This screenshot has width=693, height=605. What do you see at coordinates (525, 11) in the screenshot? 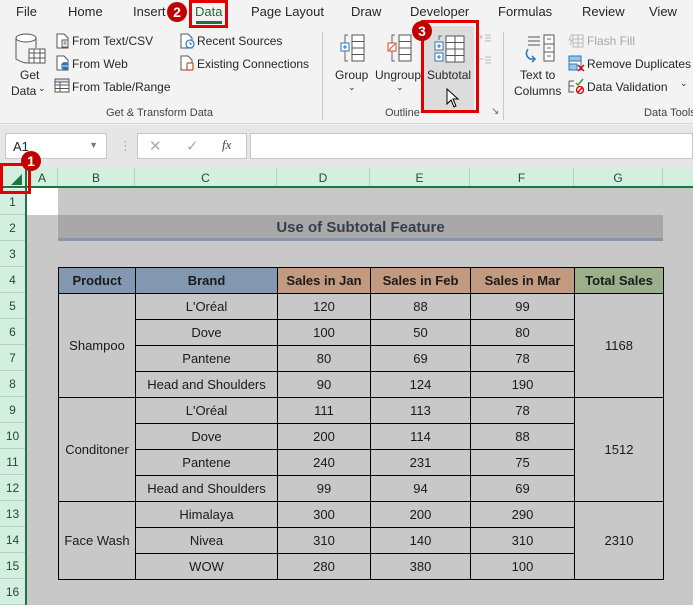
I see `tab-formulas: Formulas` at bounding box center [525, 11].